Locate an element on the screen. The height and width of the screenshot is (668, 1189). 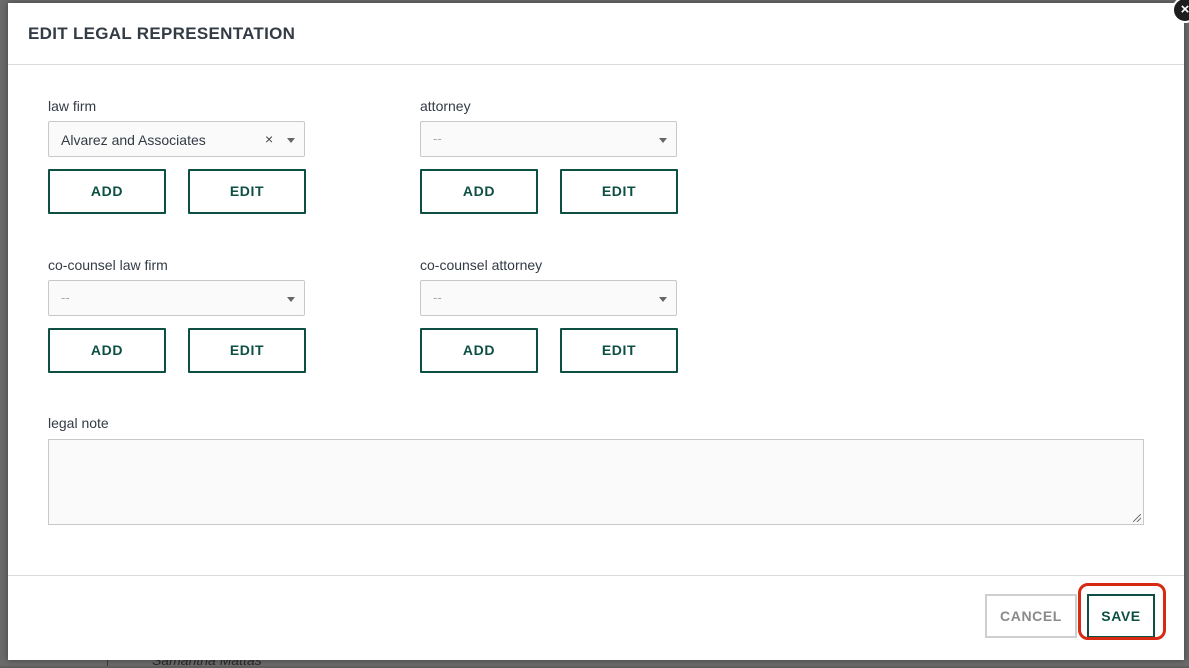
co-counsel-attorney-edit-button: EDIT is located at coordinates (619, 350).